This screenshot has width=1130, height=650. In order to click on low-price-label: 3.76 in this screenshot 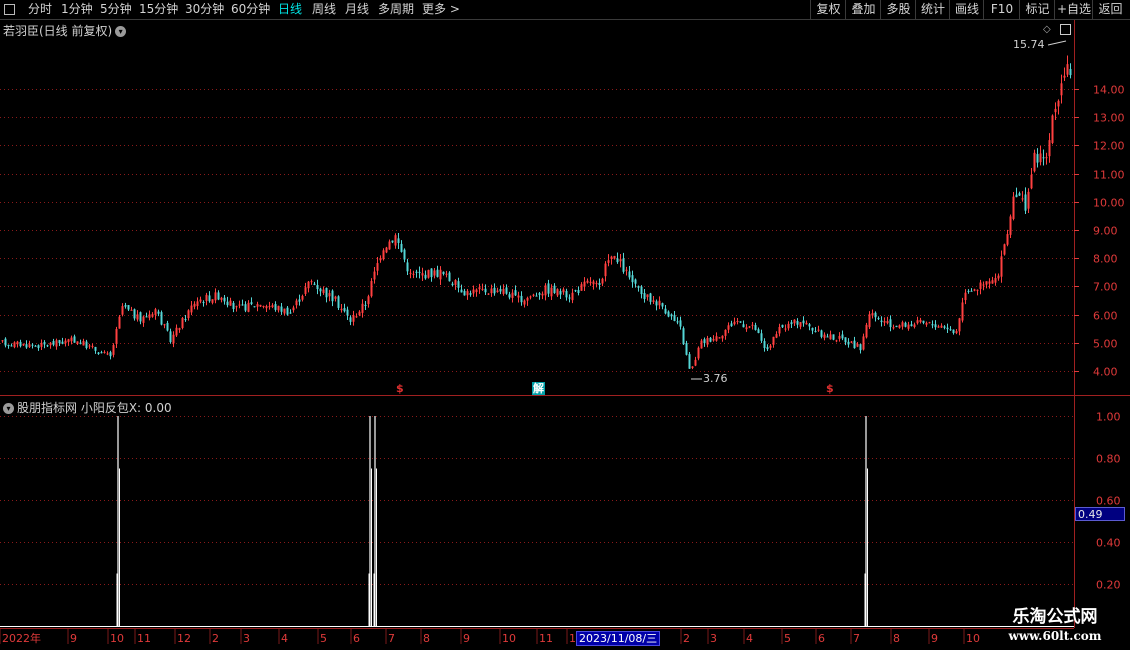, I will do `click(715, 378)`.